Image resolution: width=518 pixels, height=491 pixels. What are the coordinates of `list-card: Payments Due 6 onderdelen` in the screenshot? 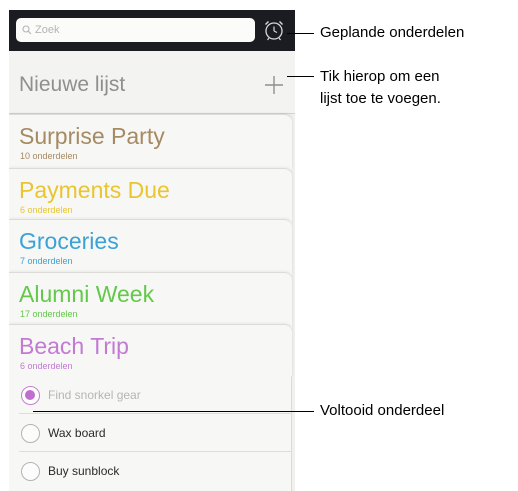 It's located at (150, 196).